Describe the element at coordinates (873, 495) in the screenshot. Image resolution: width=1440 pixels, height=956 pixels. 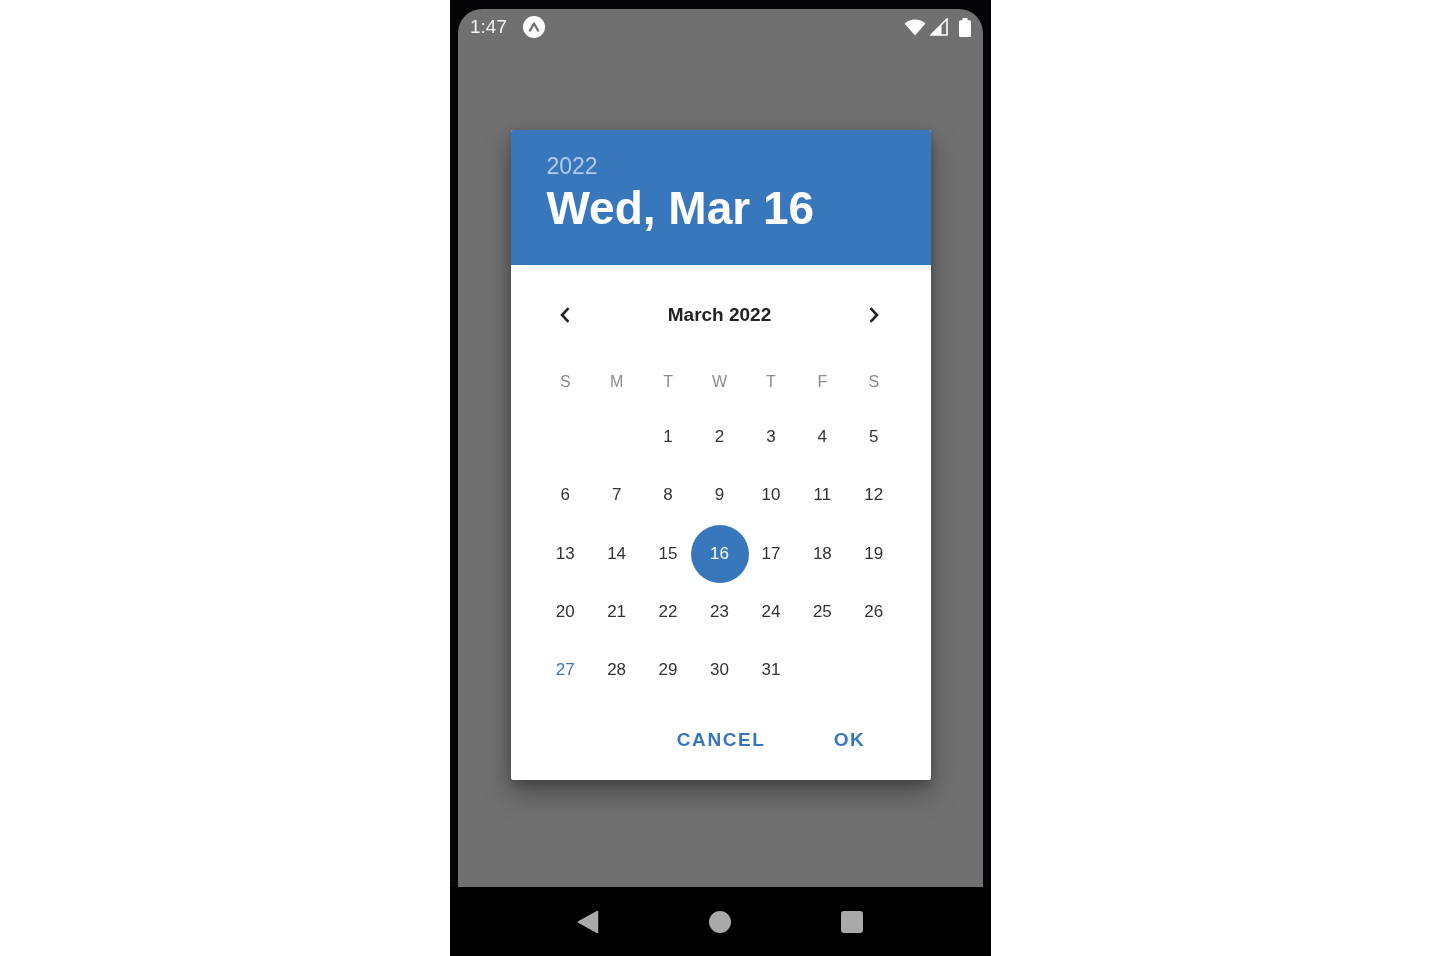
I see `day-button: 12` at that location.